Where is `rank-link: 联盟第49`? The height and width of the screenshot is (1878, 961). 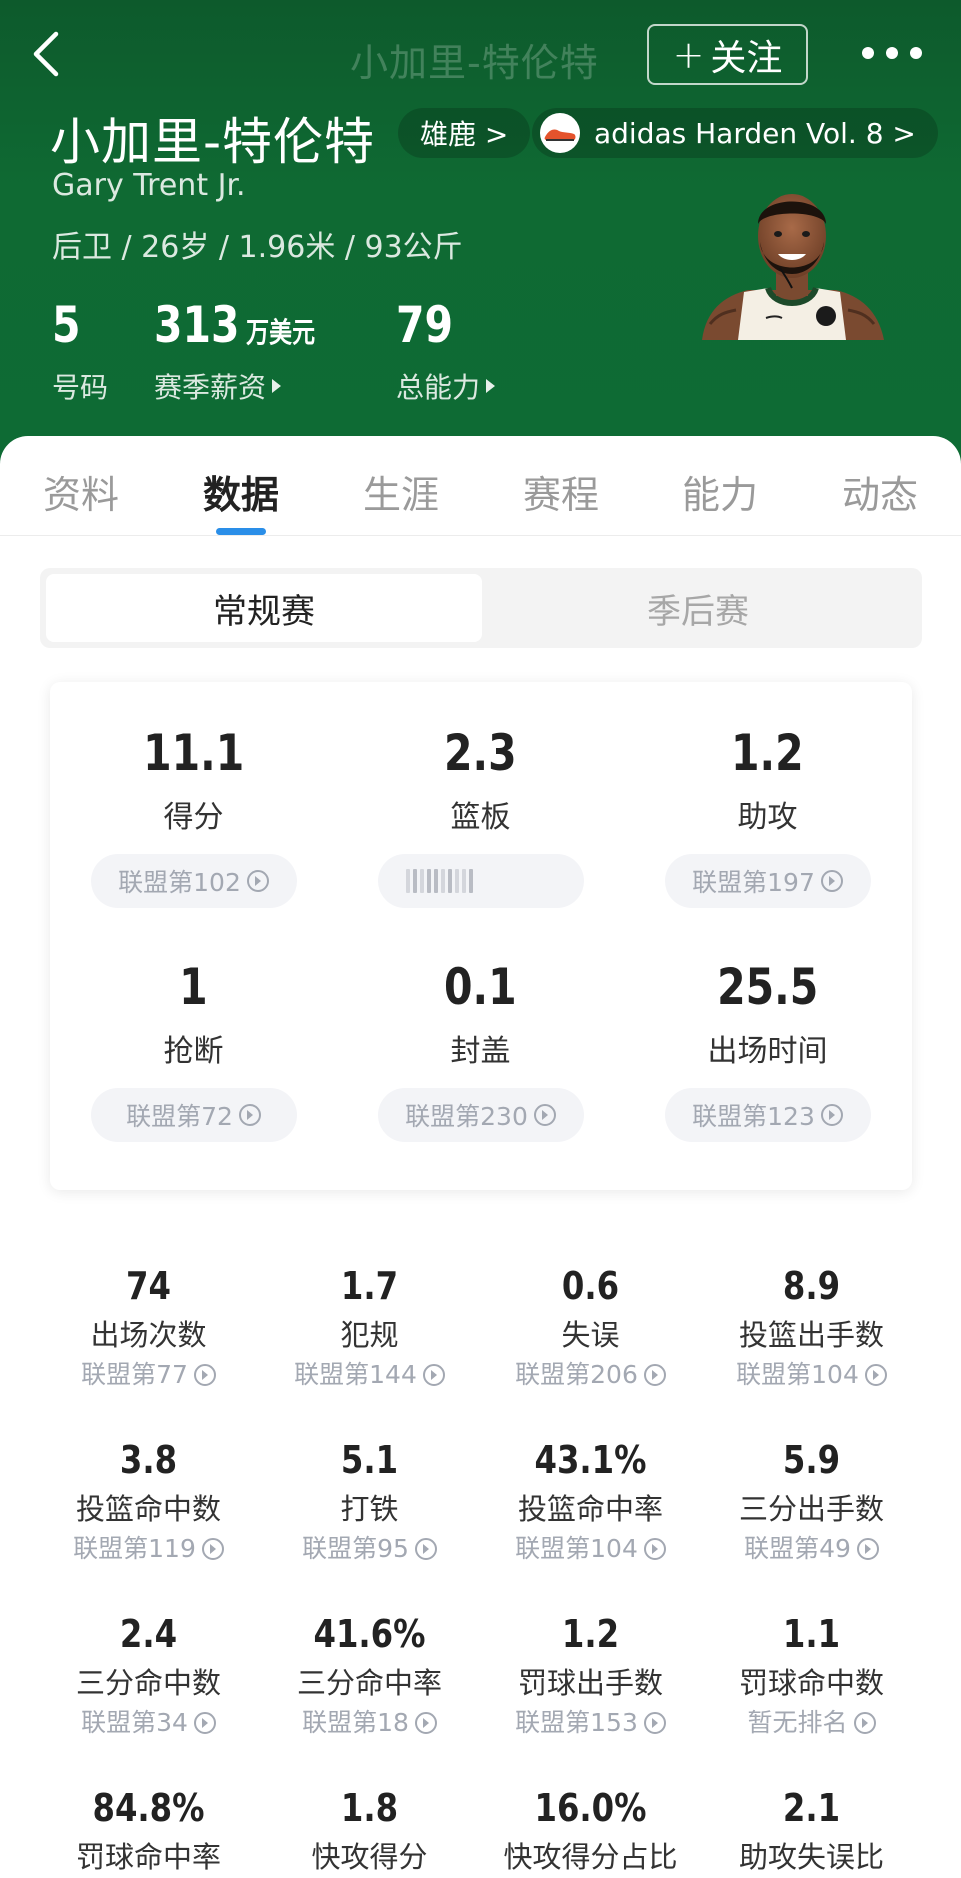
rank-link: 联盟第49 is located at coordinates (811, 1549).